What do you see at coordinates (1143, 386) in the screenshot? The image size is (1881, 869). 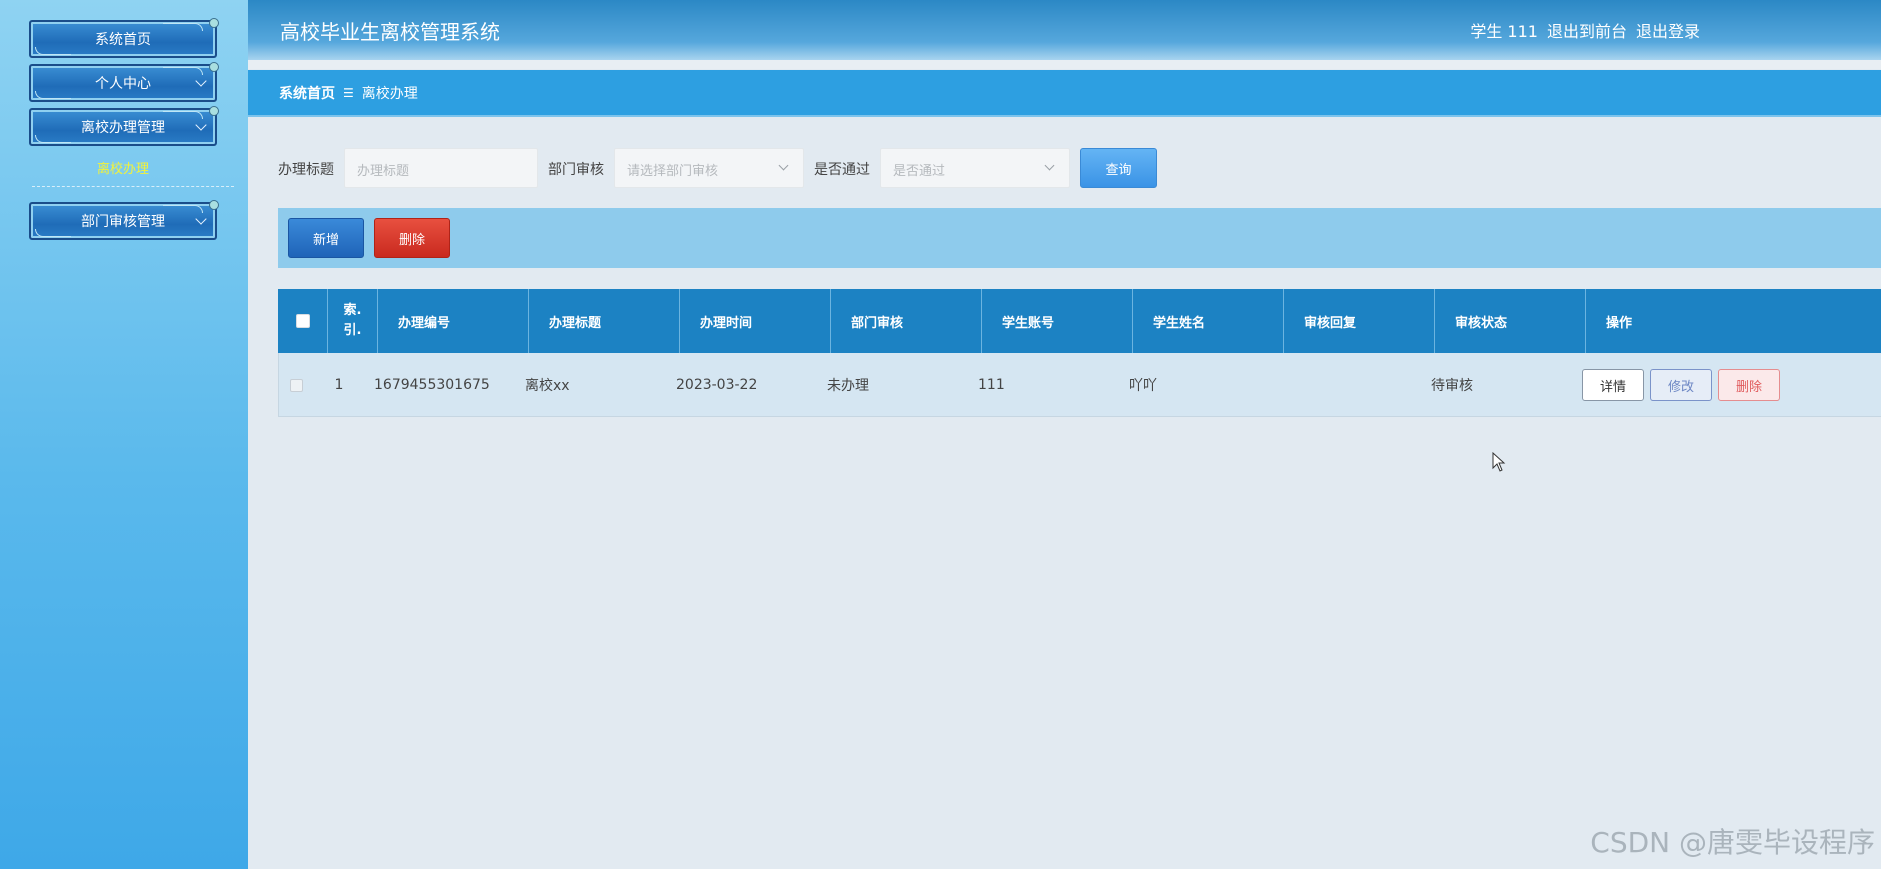 I see `cell-student-name: 吖吖` at bounding box center [1143, 386].